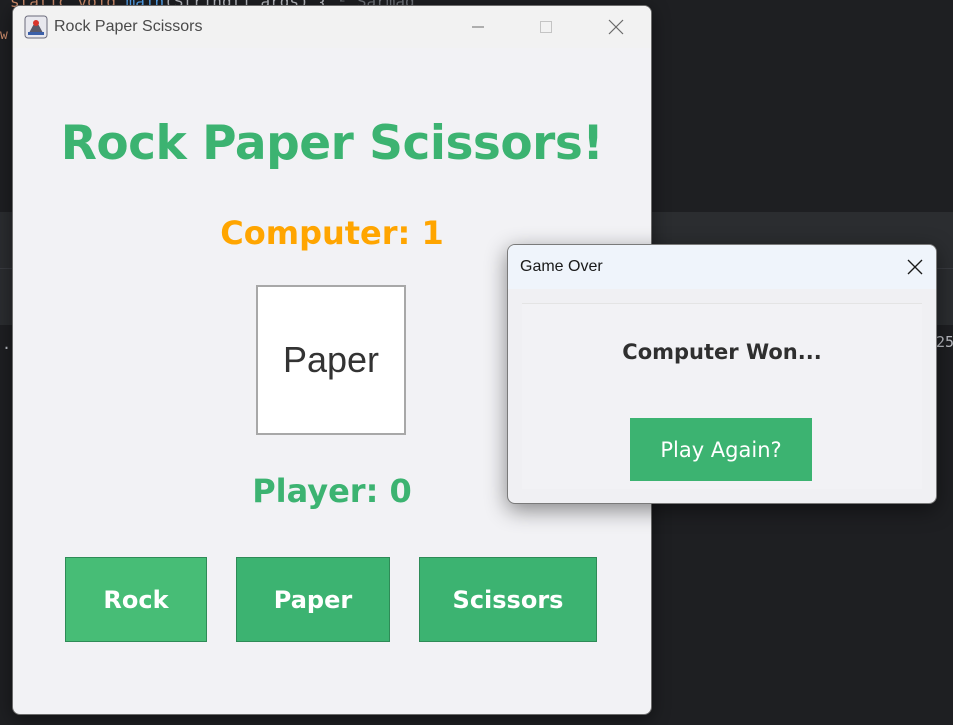  What do you see at coordinates (36, 27) in the screenshot?
I see `java-app-icon` at bounding box center [36, 27].